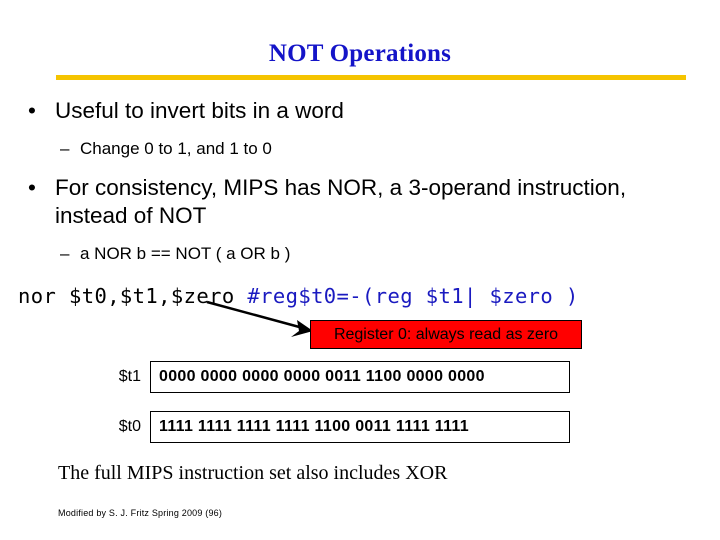  What do you see at coordinates (360, 377) in the screenshot?
I see `register-value-box: 0000 0000 0000 0000 0011 1100 0000 0000` at bounding box center [360, 377].